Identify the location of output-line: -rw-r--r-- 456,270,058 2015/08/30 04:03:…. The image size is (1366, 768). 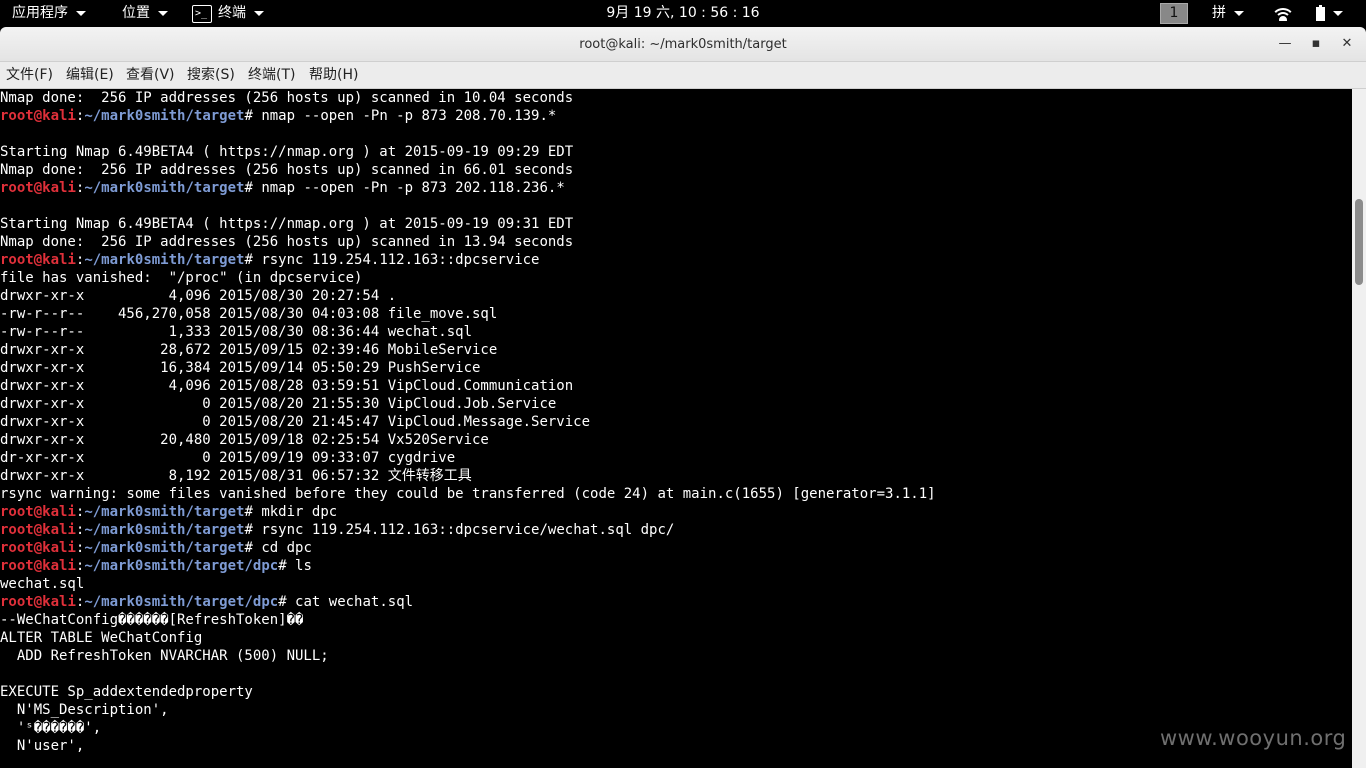
(249, 314).